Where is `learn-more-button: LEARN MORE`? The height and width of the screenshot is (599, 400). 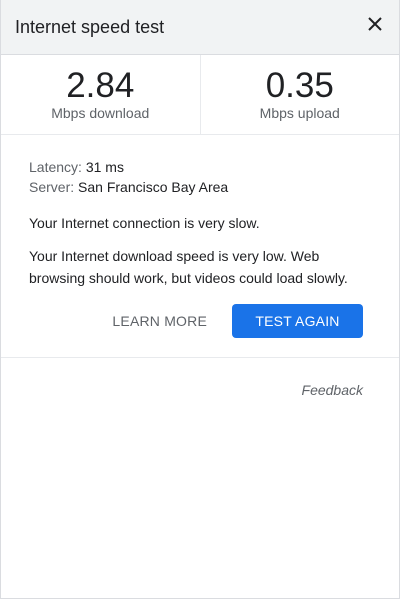 learn-more-button: LEARN MORE is located at coordinates (159, 321).